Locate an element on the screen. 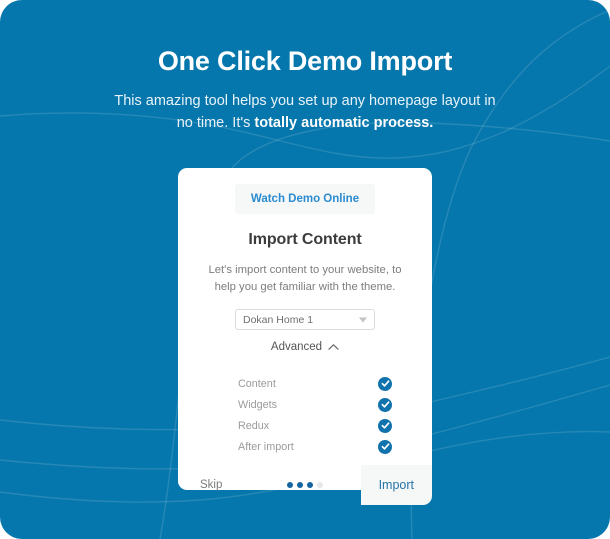 The width and height of the screenshot is (610, 539). checklist-row-label: Redux is located at coordinates (254, 425).